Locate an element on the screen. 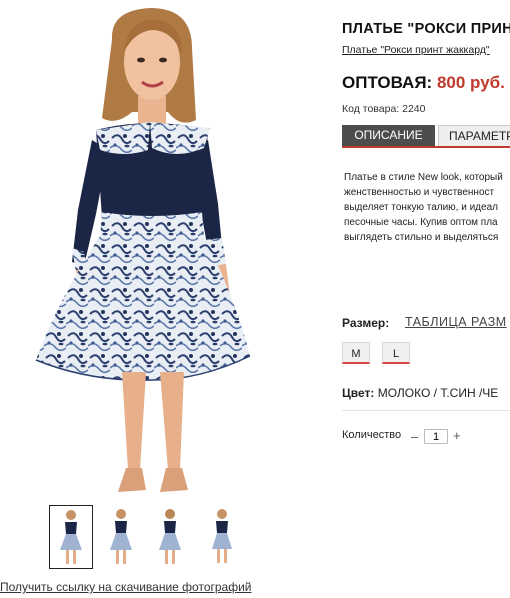  thumbnail-4-image is located at coordinates (222, 536).